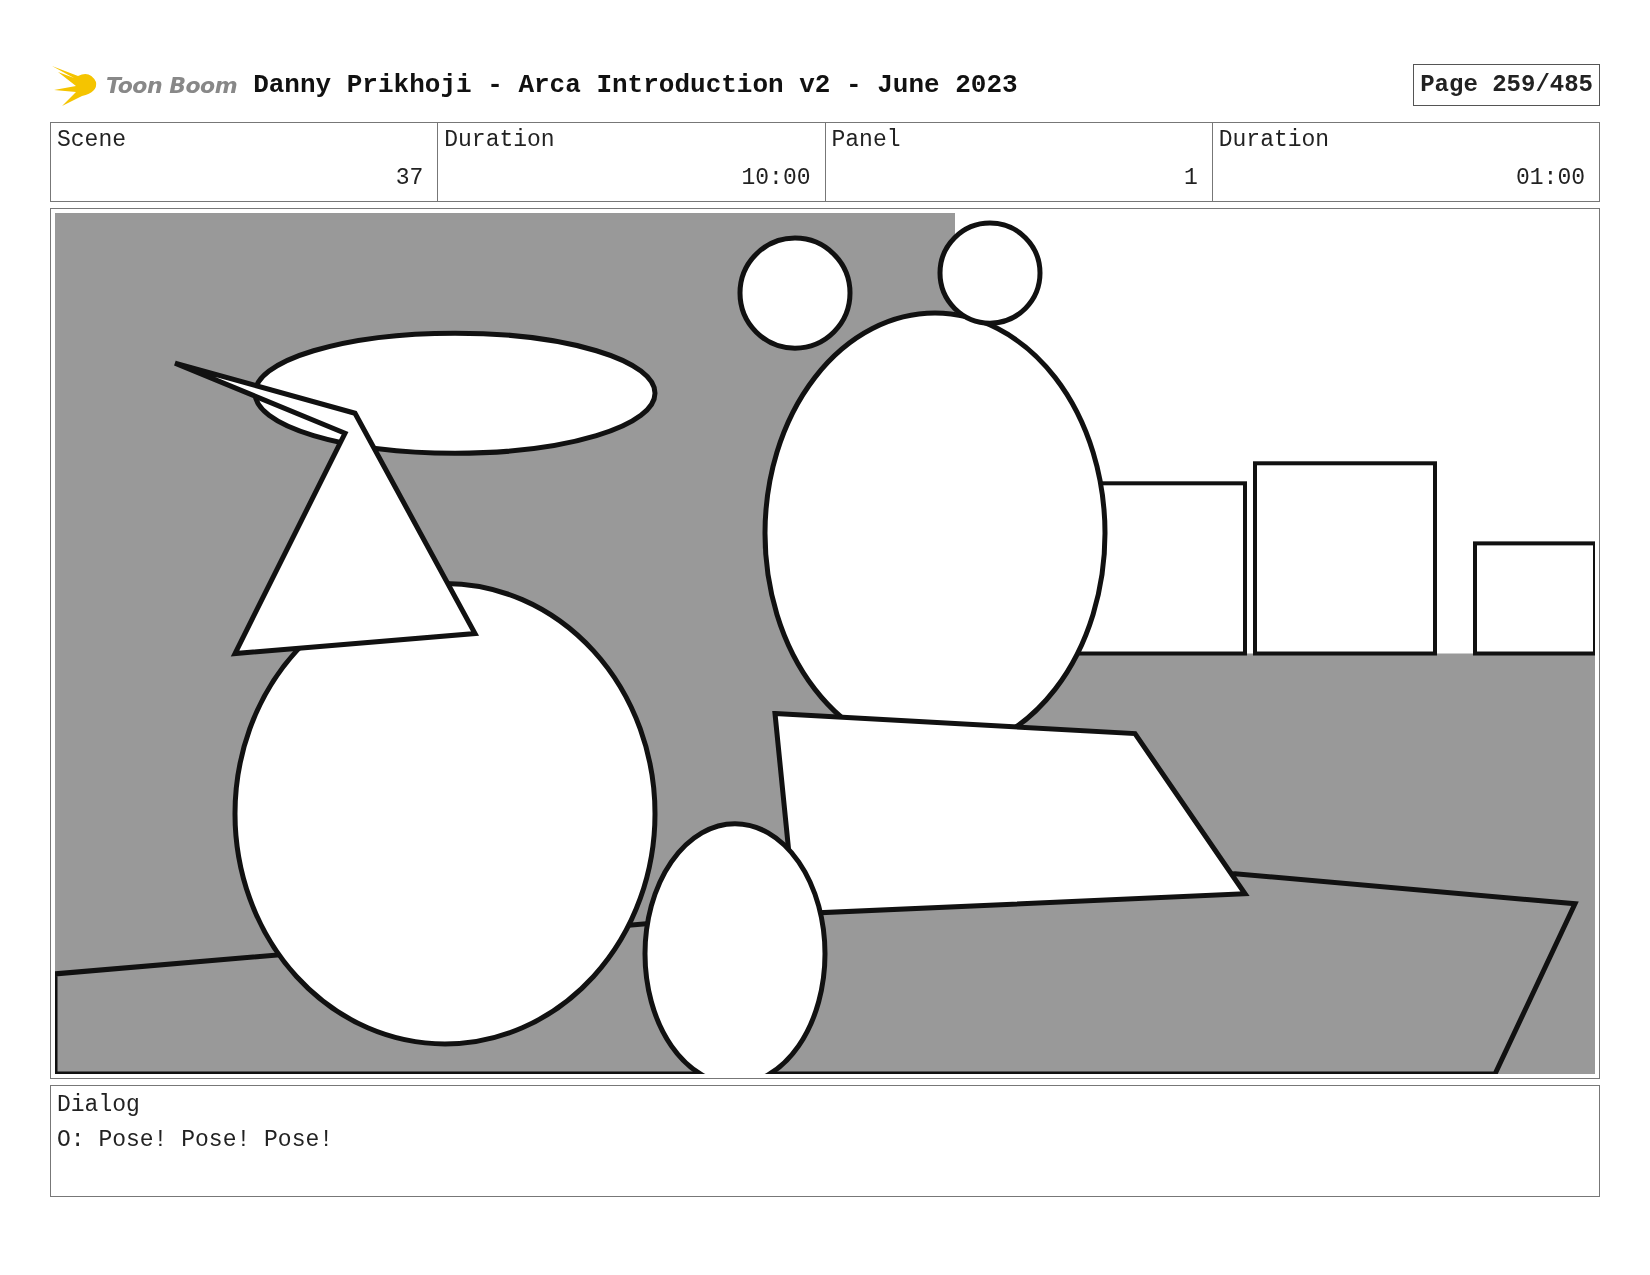  Describe the element at coordinates (775, 179) in the screenshot. I see `field-value: 10:00` at that location.